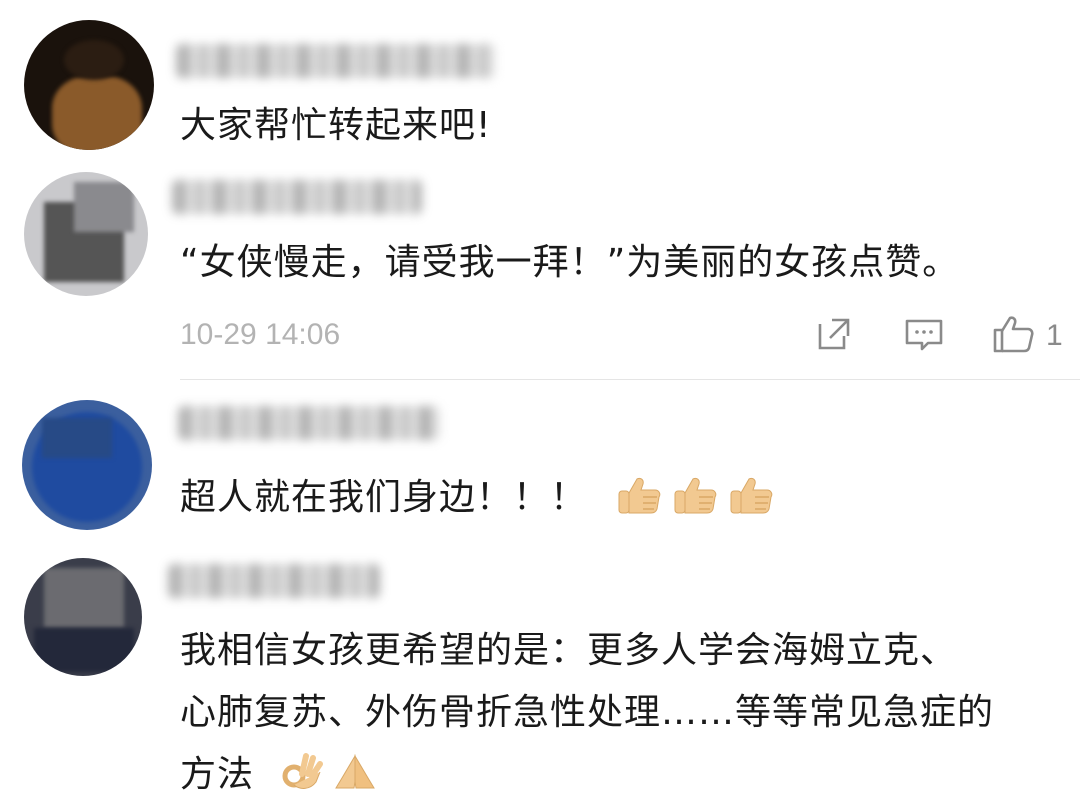 The height and width of the screenshot is (806, 1080). What do you see at coordinates (569, 650) in the screenshot?
I see `comment-text-line: 我相信女孩更希望的是：更多人学会海姆立克、` at bounding box center [569, 650].